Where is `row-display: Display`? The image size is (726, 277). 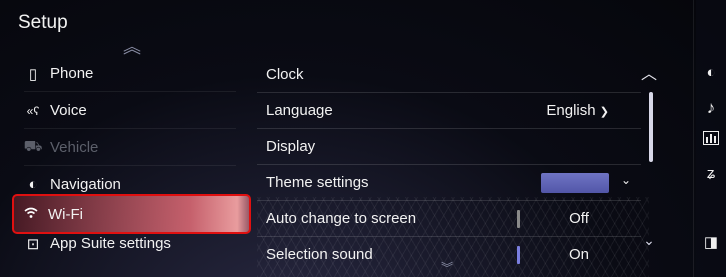
row-display: Display is located at coordinates (453, 146).